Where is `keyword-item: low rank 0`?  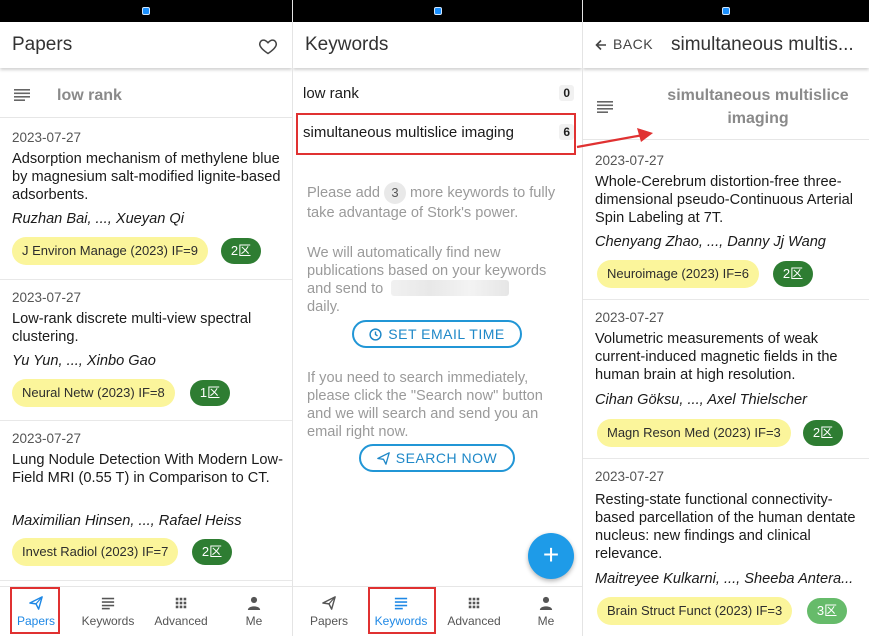 keyword-item: low rank 0 is located at coordinates (437, 94).